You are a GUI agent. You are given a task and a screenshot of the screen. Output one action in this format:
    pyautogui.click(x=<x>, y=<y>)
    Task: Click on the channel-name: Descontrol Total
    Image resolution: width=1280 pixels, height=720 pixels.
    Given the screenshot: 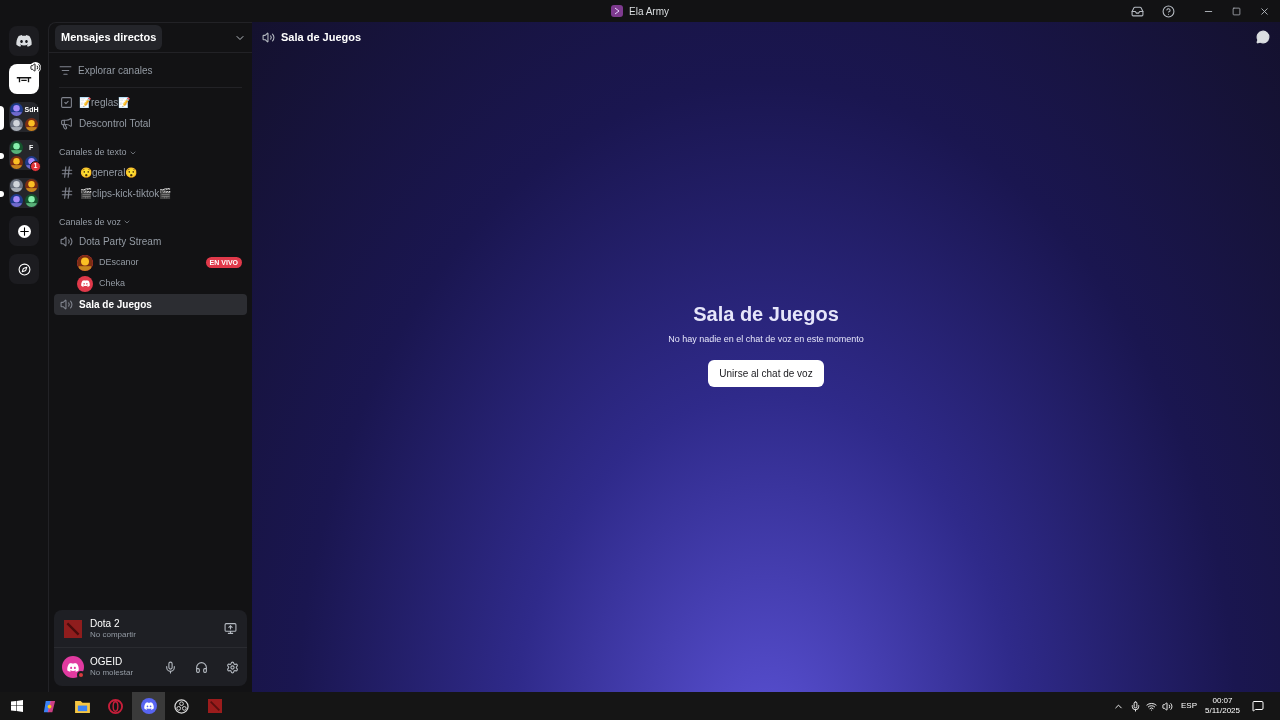 What is the action you would take?
    pyautogui.click(x=115, y=124)
    